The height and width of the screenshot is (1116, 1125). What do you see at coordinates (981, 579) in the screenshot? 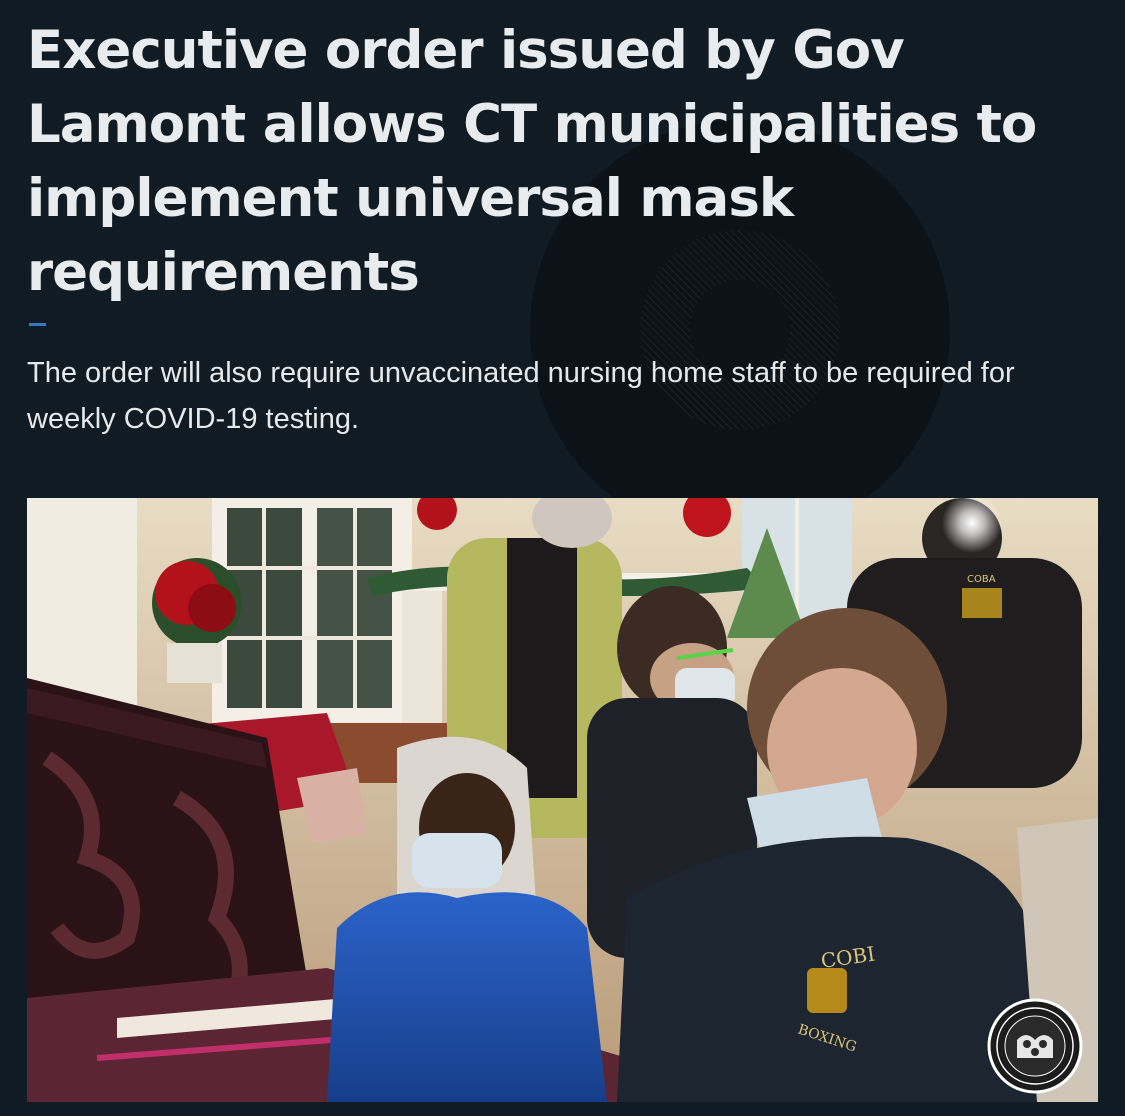
I see `jacket-text-coba: COBA` at bounding box center [981, 579].